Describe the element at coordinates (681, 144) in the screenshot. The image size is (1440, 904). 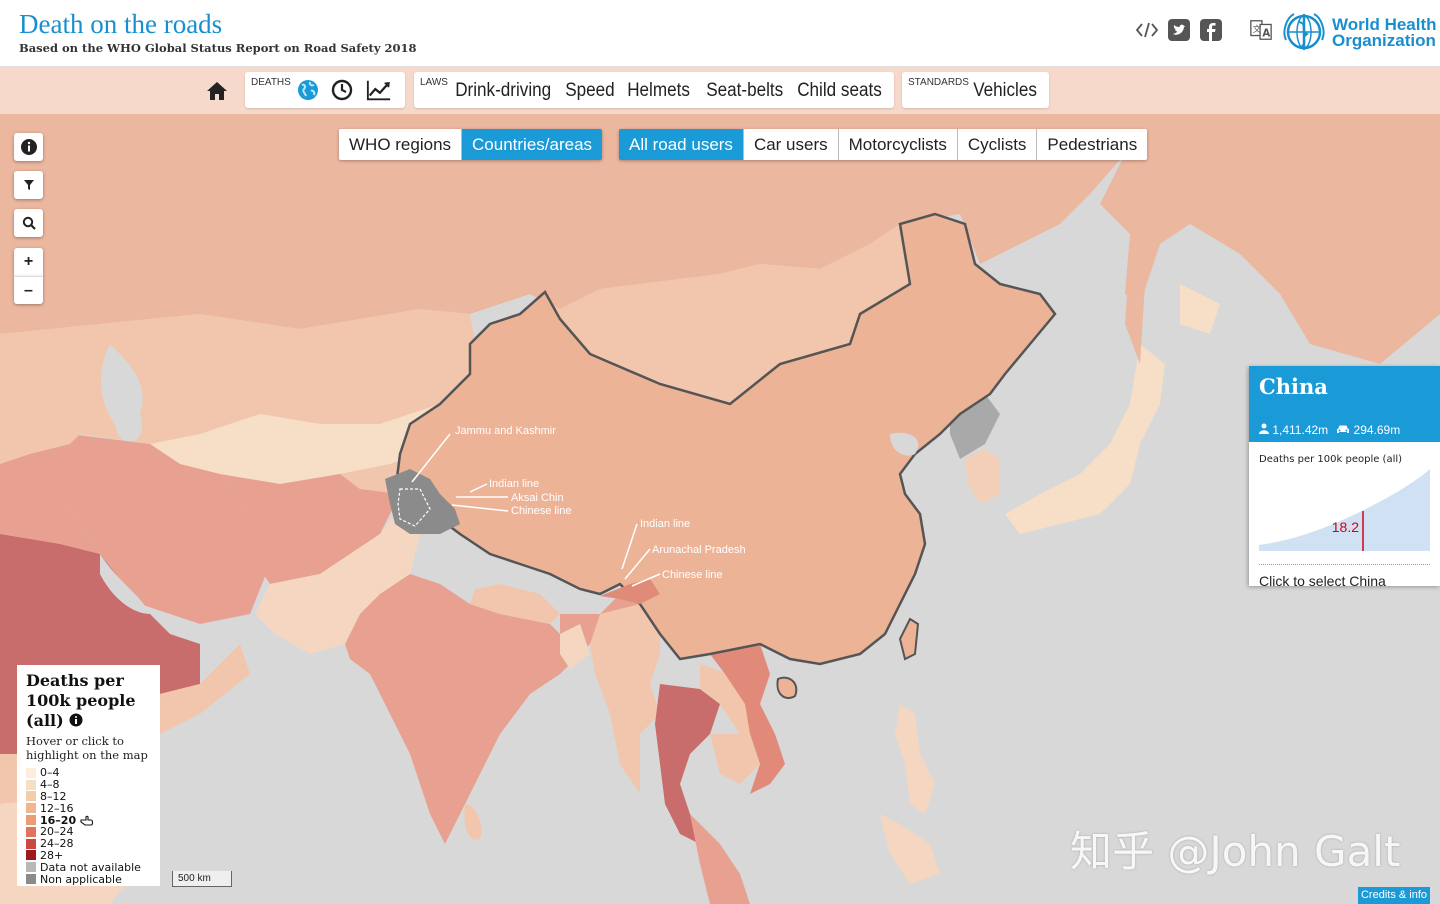
I see `toggle-all-road-users: All road users` at that location.